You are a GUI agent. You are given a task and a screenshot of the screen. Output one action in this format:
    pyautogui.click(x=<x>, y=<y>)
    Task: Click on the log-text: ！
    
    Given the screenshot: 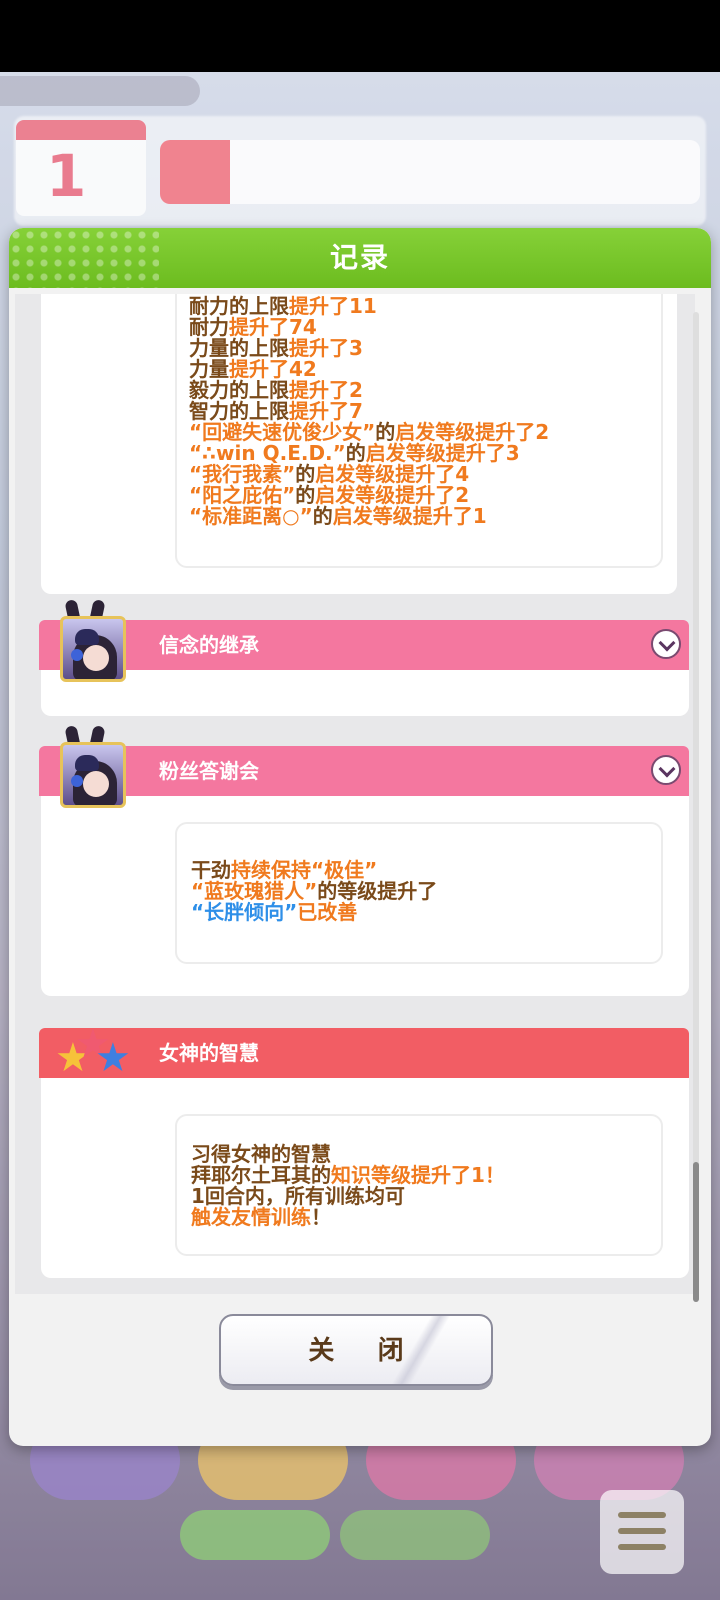 What is the action you would take?
    pyautogui.click(x=321, y=1217)
    